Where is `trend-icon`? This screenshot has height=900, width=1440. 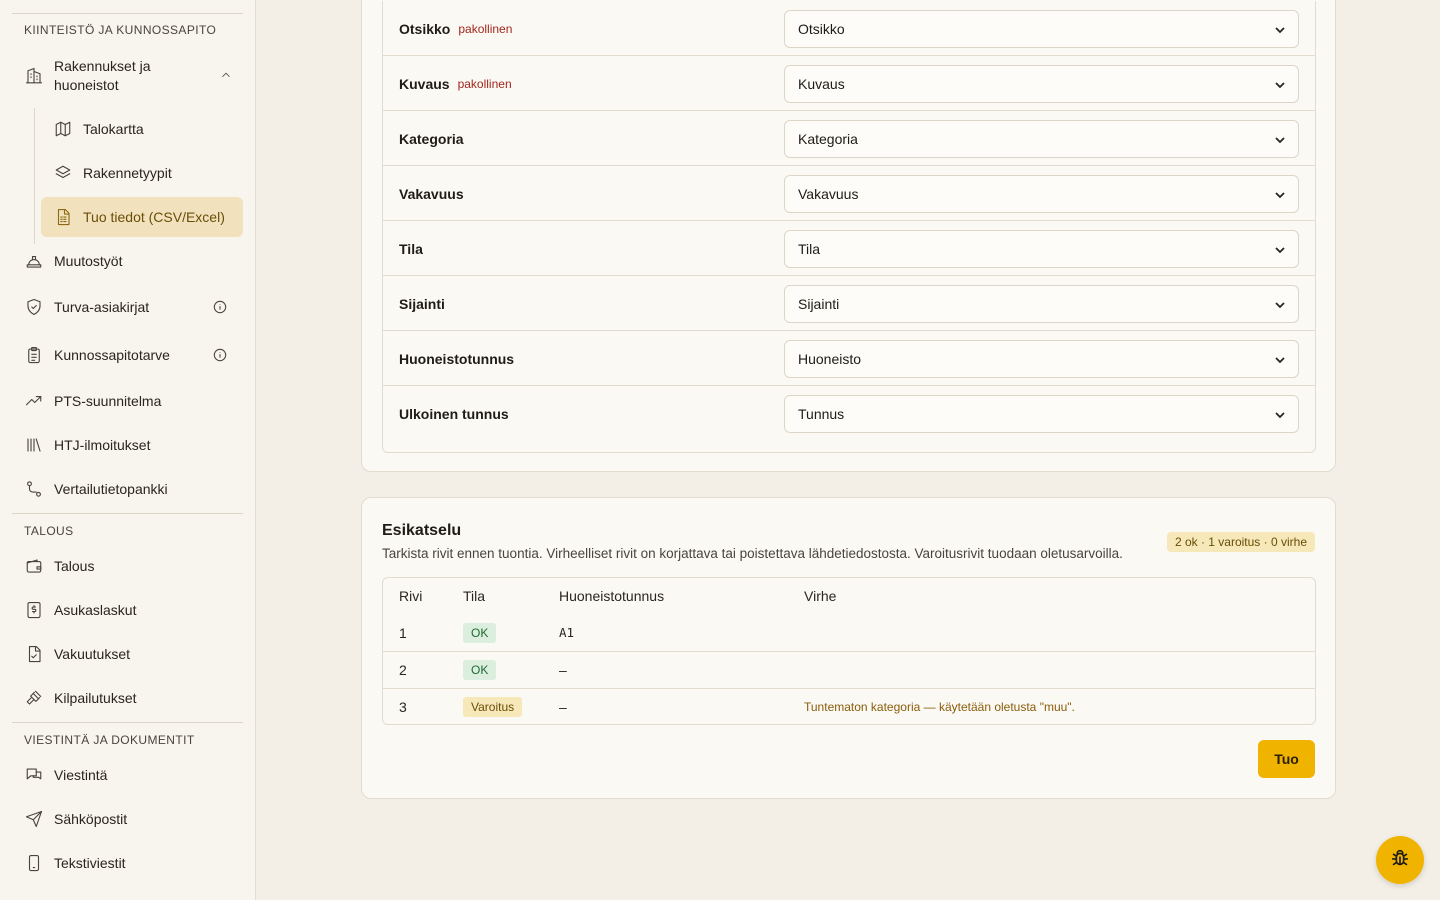
trend-icon is located at coordinates (34, 401).